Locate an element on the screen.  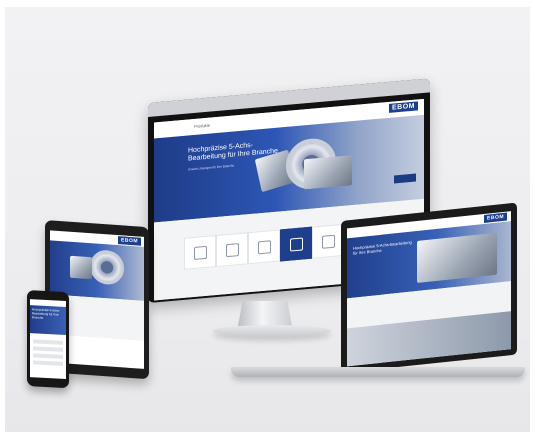
nav-item: Produkte is located at coordinates (202, 126).